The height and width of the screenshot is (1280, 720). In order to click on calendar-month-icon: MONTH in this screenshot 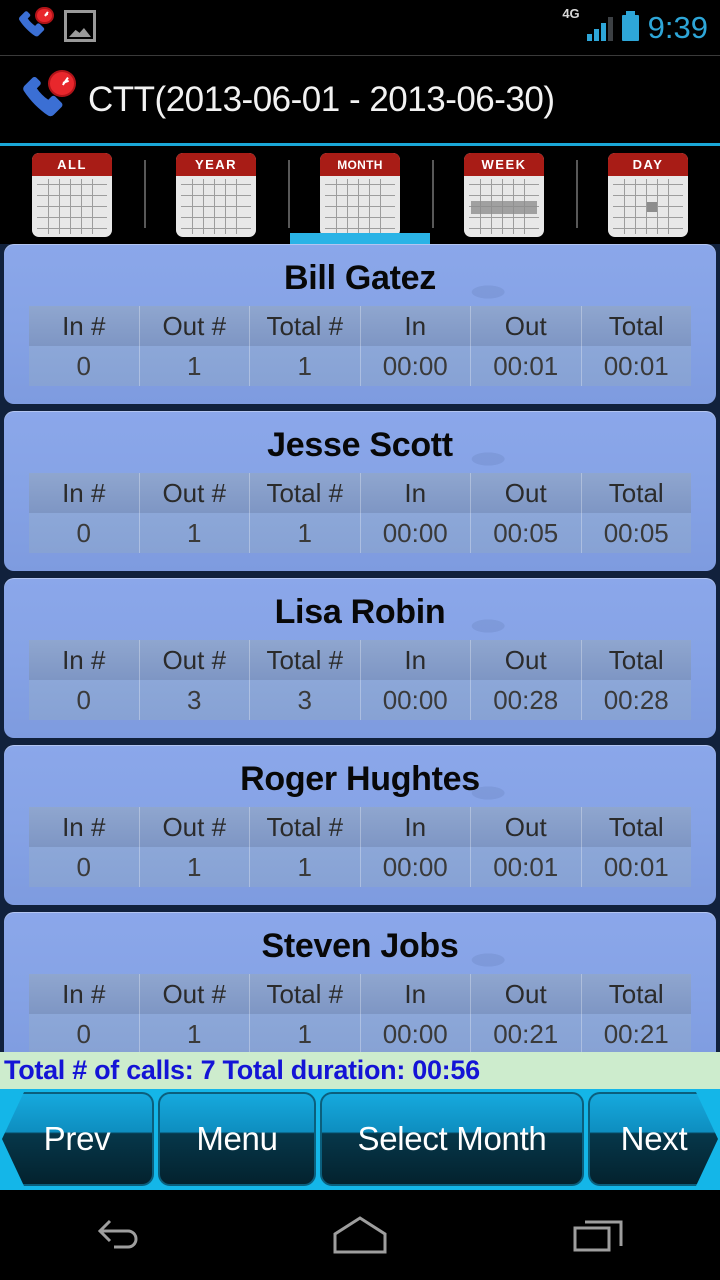, I will do `click(360, 195)`.